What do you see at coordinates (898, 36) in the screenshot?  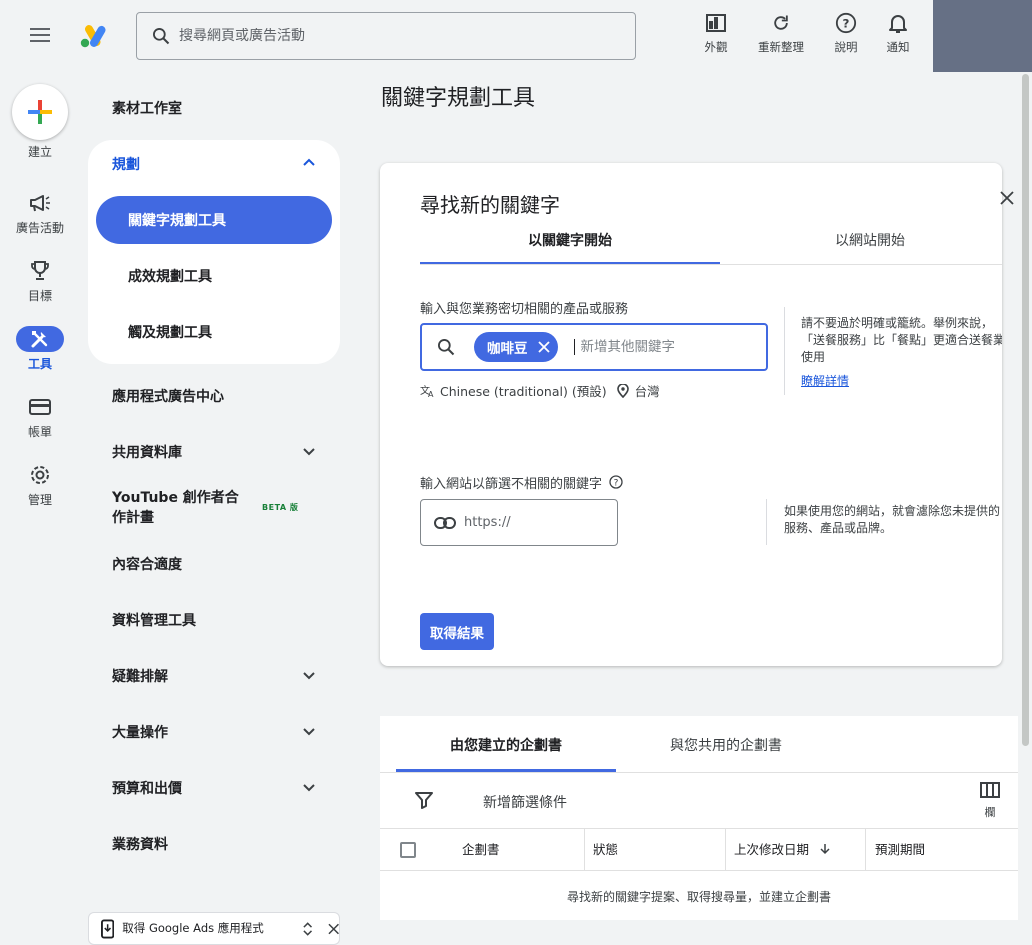 I see `notifications-button: 通知` at bounding box center [898, 36].